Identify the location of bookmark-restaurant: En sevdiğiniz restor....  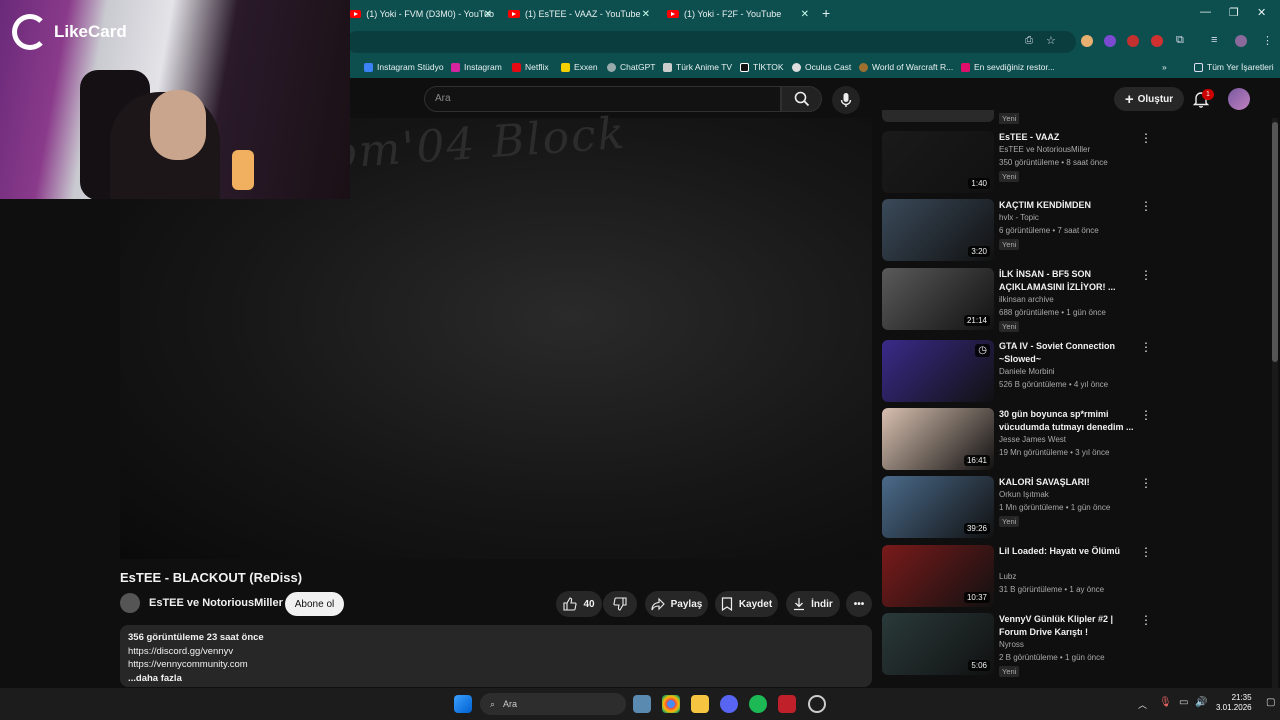
(1008, 67).